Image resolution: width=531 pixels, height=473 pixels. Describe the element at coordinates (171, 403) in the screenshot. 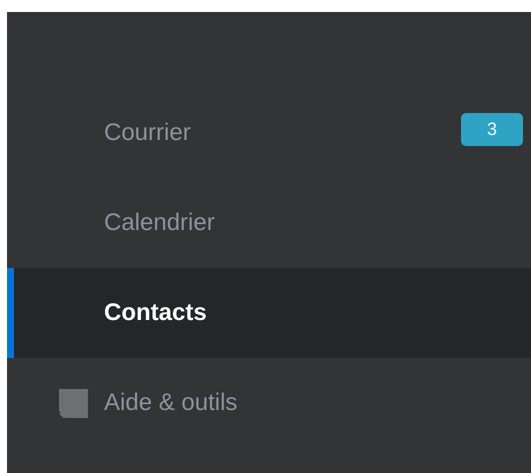

I see `nav-label: Aide & outils` at that location.